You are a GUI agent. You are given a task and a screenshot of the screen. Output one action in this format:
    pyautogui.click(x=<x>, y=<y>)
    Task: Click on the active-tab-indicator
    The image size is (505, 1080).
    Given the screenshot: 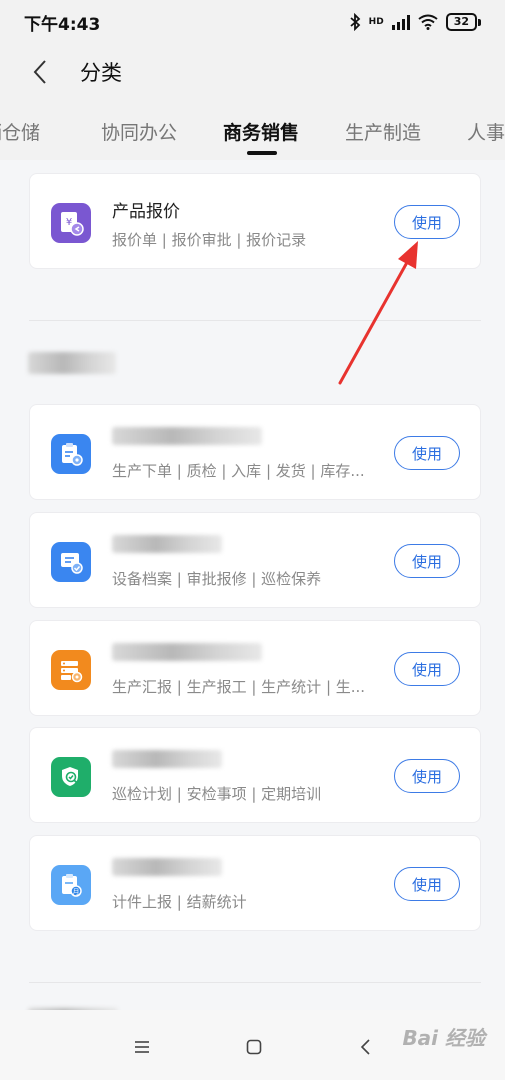 What is the action you would take?
    pyautogui.click(x=262, y=153)
    